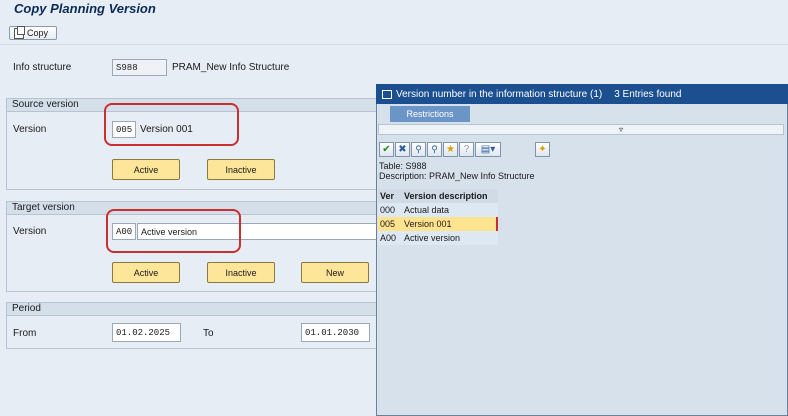  I want to click on table-row-ver: 000, so click(390, 210).